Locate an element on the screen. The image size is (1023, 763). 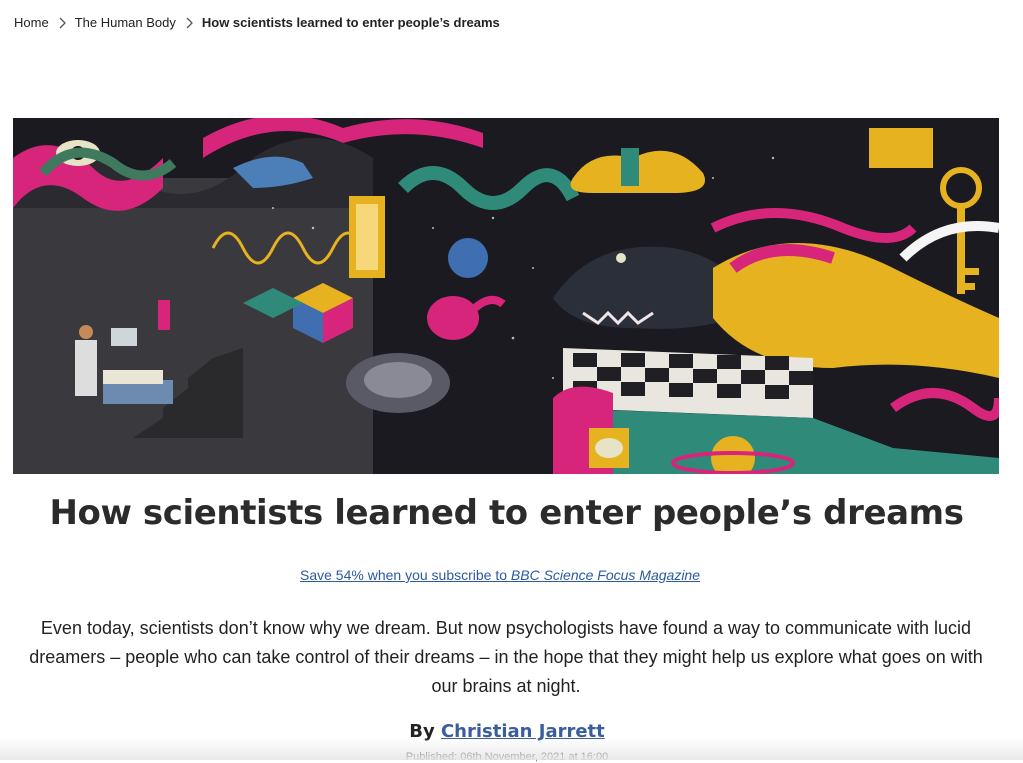
byline-prefix: By is located at coordinates (425, 731).